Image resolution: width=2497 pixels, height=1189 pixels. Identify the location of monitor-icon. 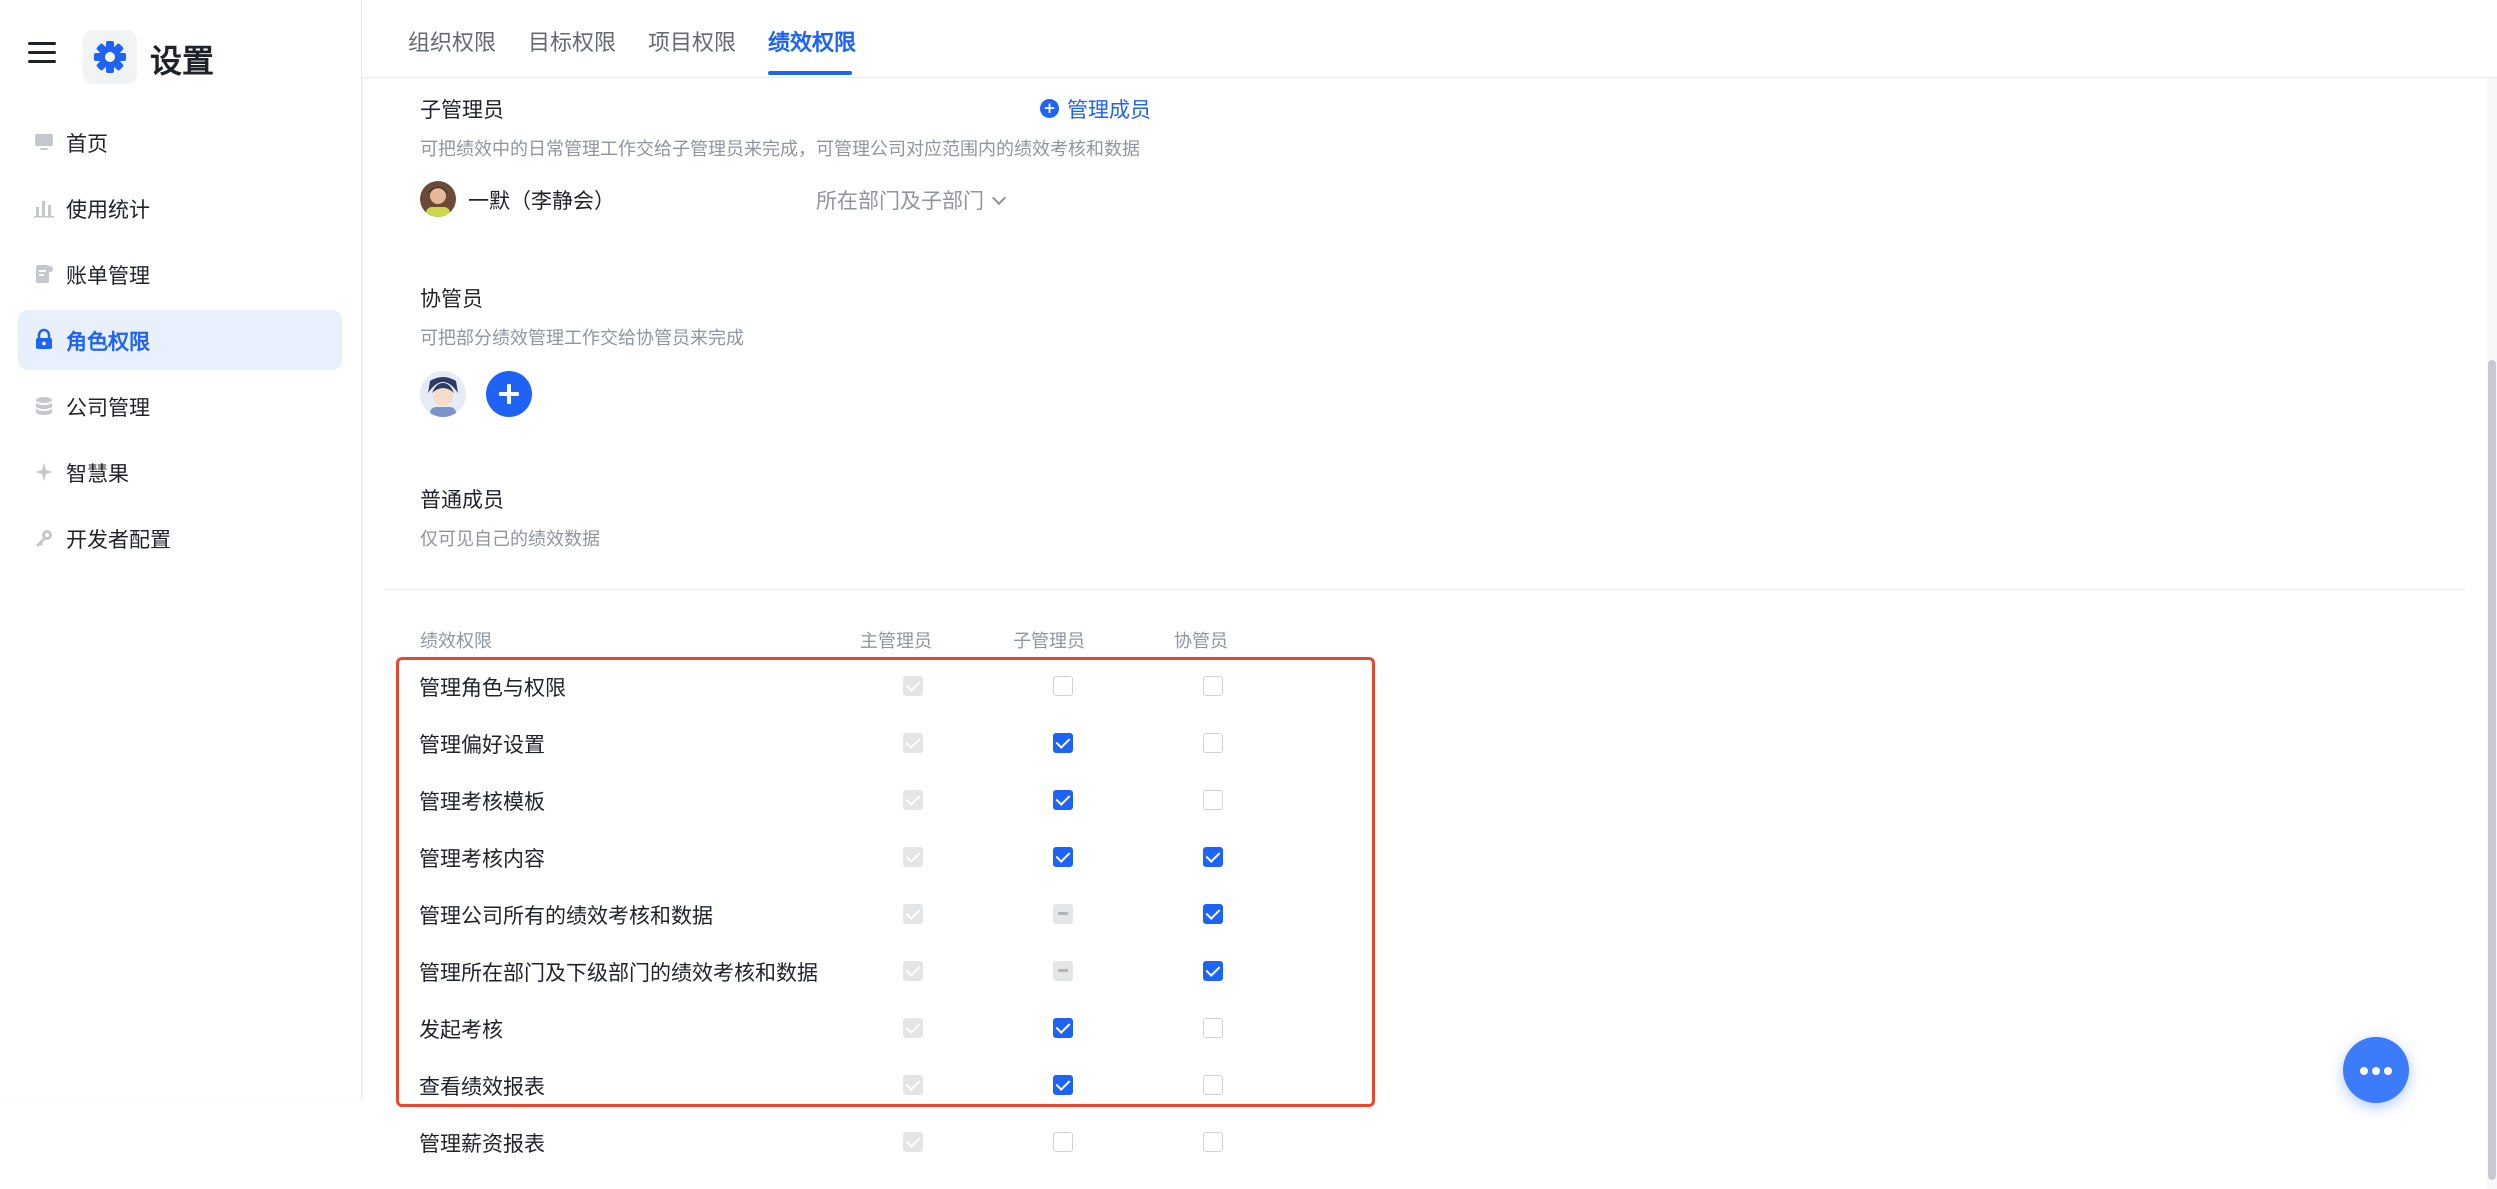
(44, 142).